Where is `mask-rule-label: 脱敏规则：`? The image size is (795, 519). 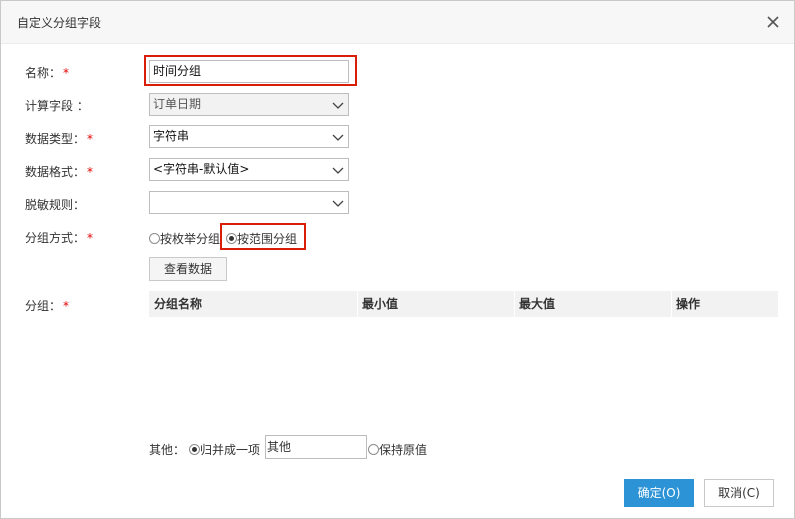 mask-rule-label: 脱敏规则： is located at coordinates (55, 205).